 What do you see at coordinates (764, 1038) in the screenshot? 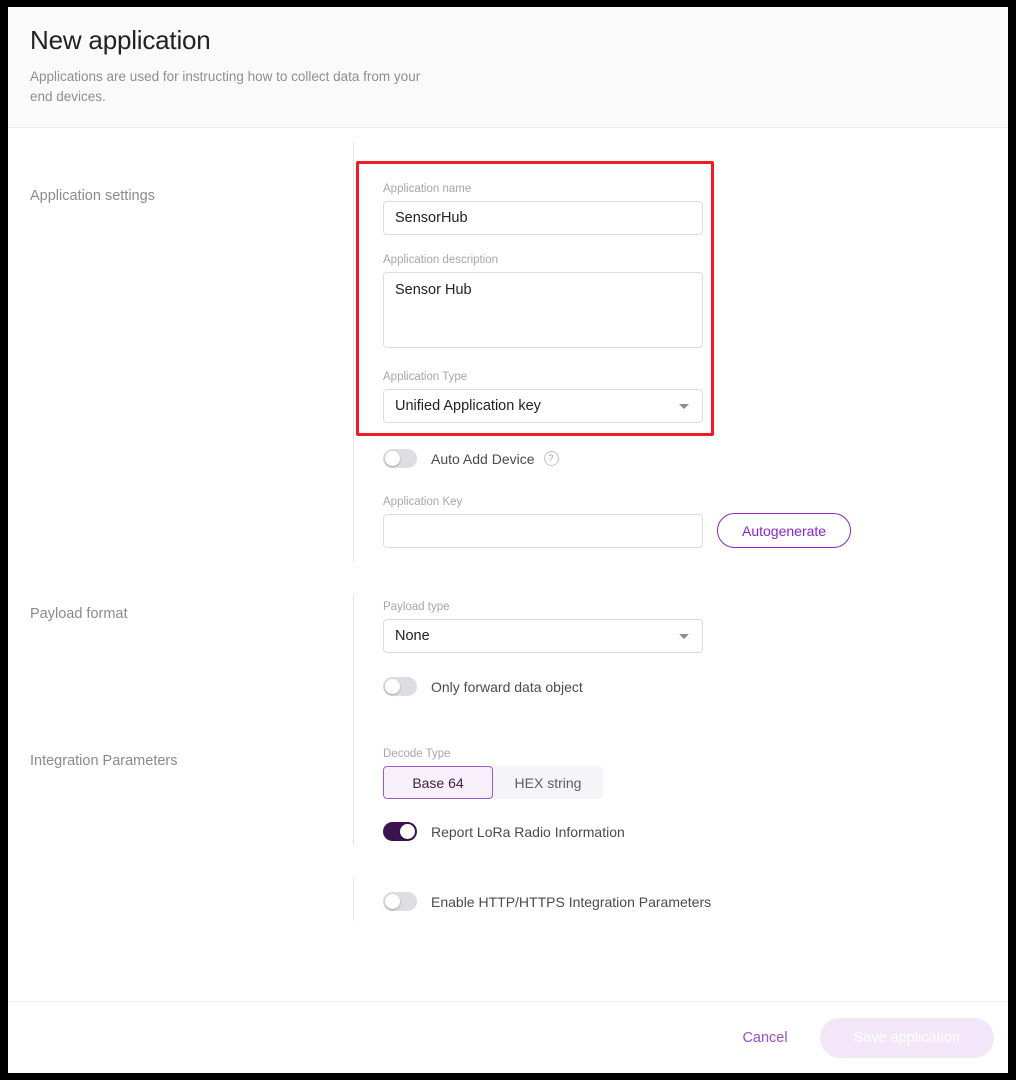
I see `cancel-button: Cancel` at bounding box center [764, 1038].